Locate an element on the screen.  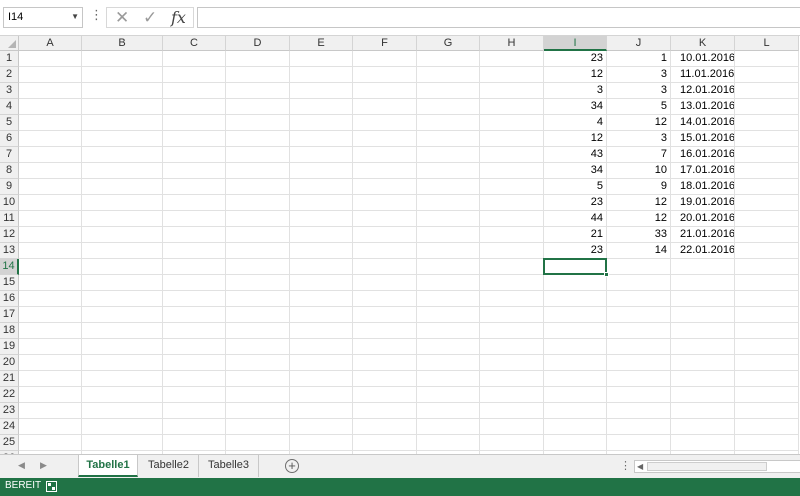
cell-b14 is located at coordinates (122, 267).